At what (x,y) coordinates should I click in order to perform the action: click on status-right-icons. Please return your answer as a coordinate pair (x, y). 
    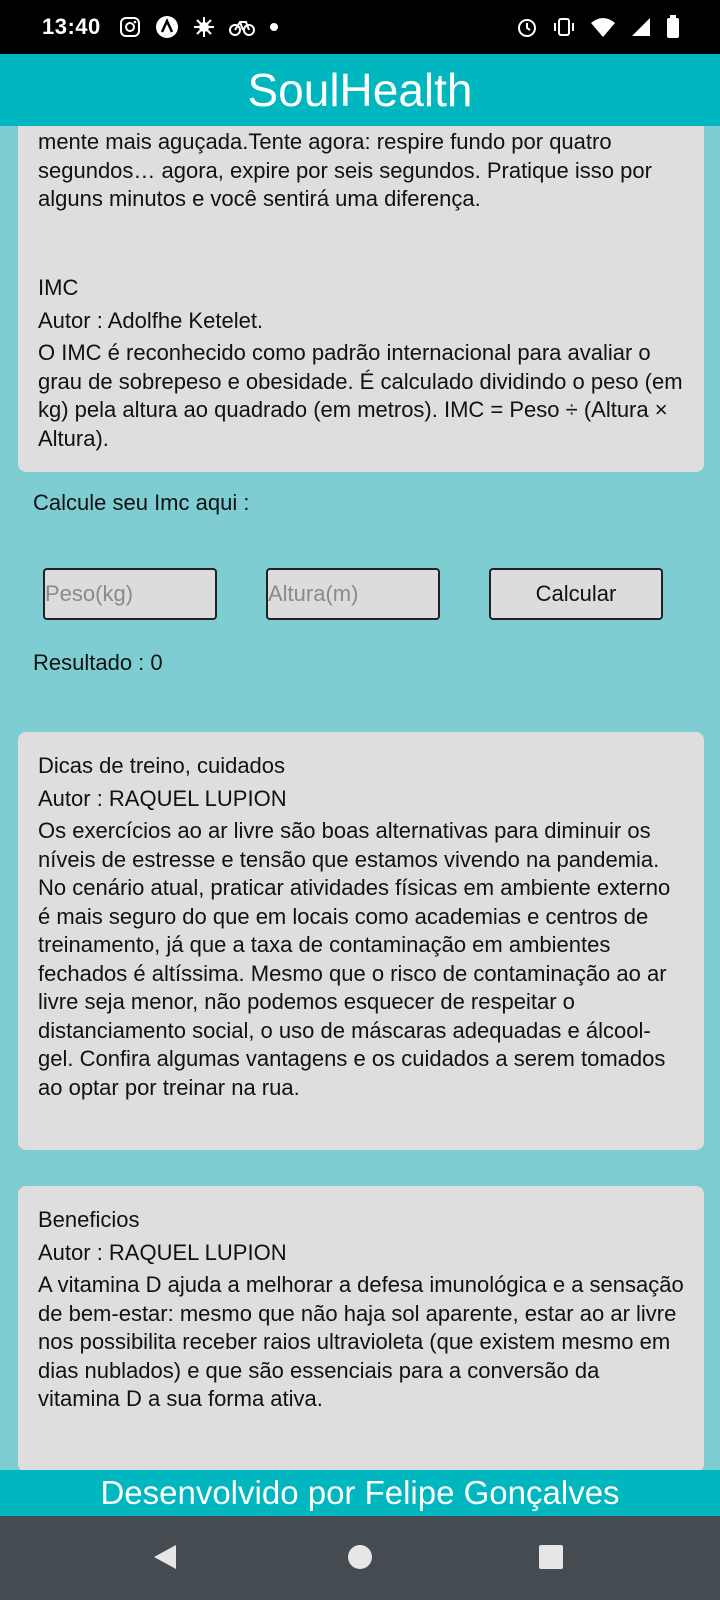
    Looking at the image, I should click on (598, 27).